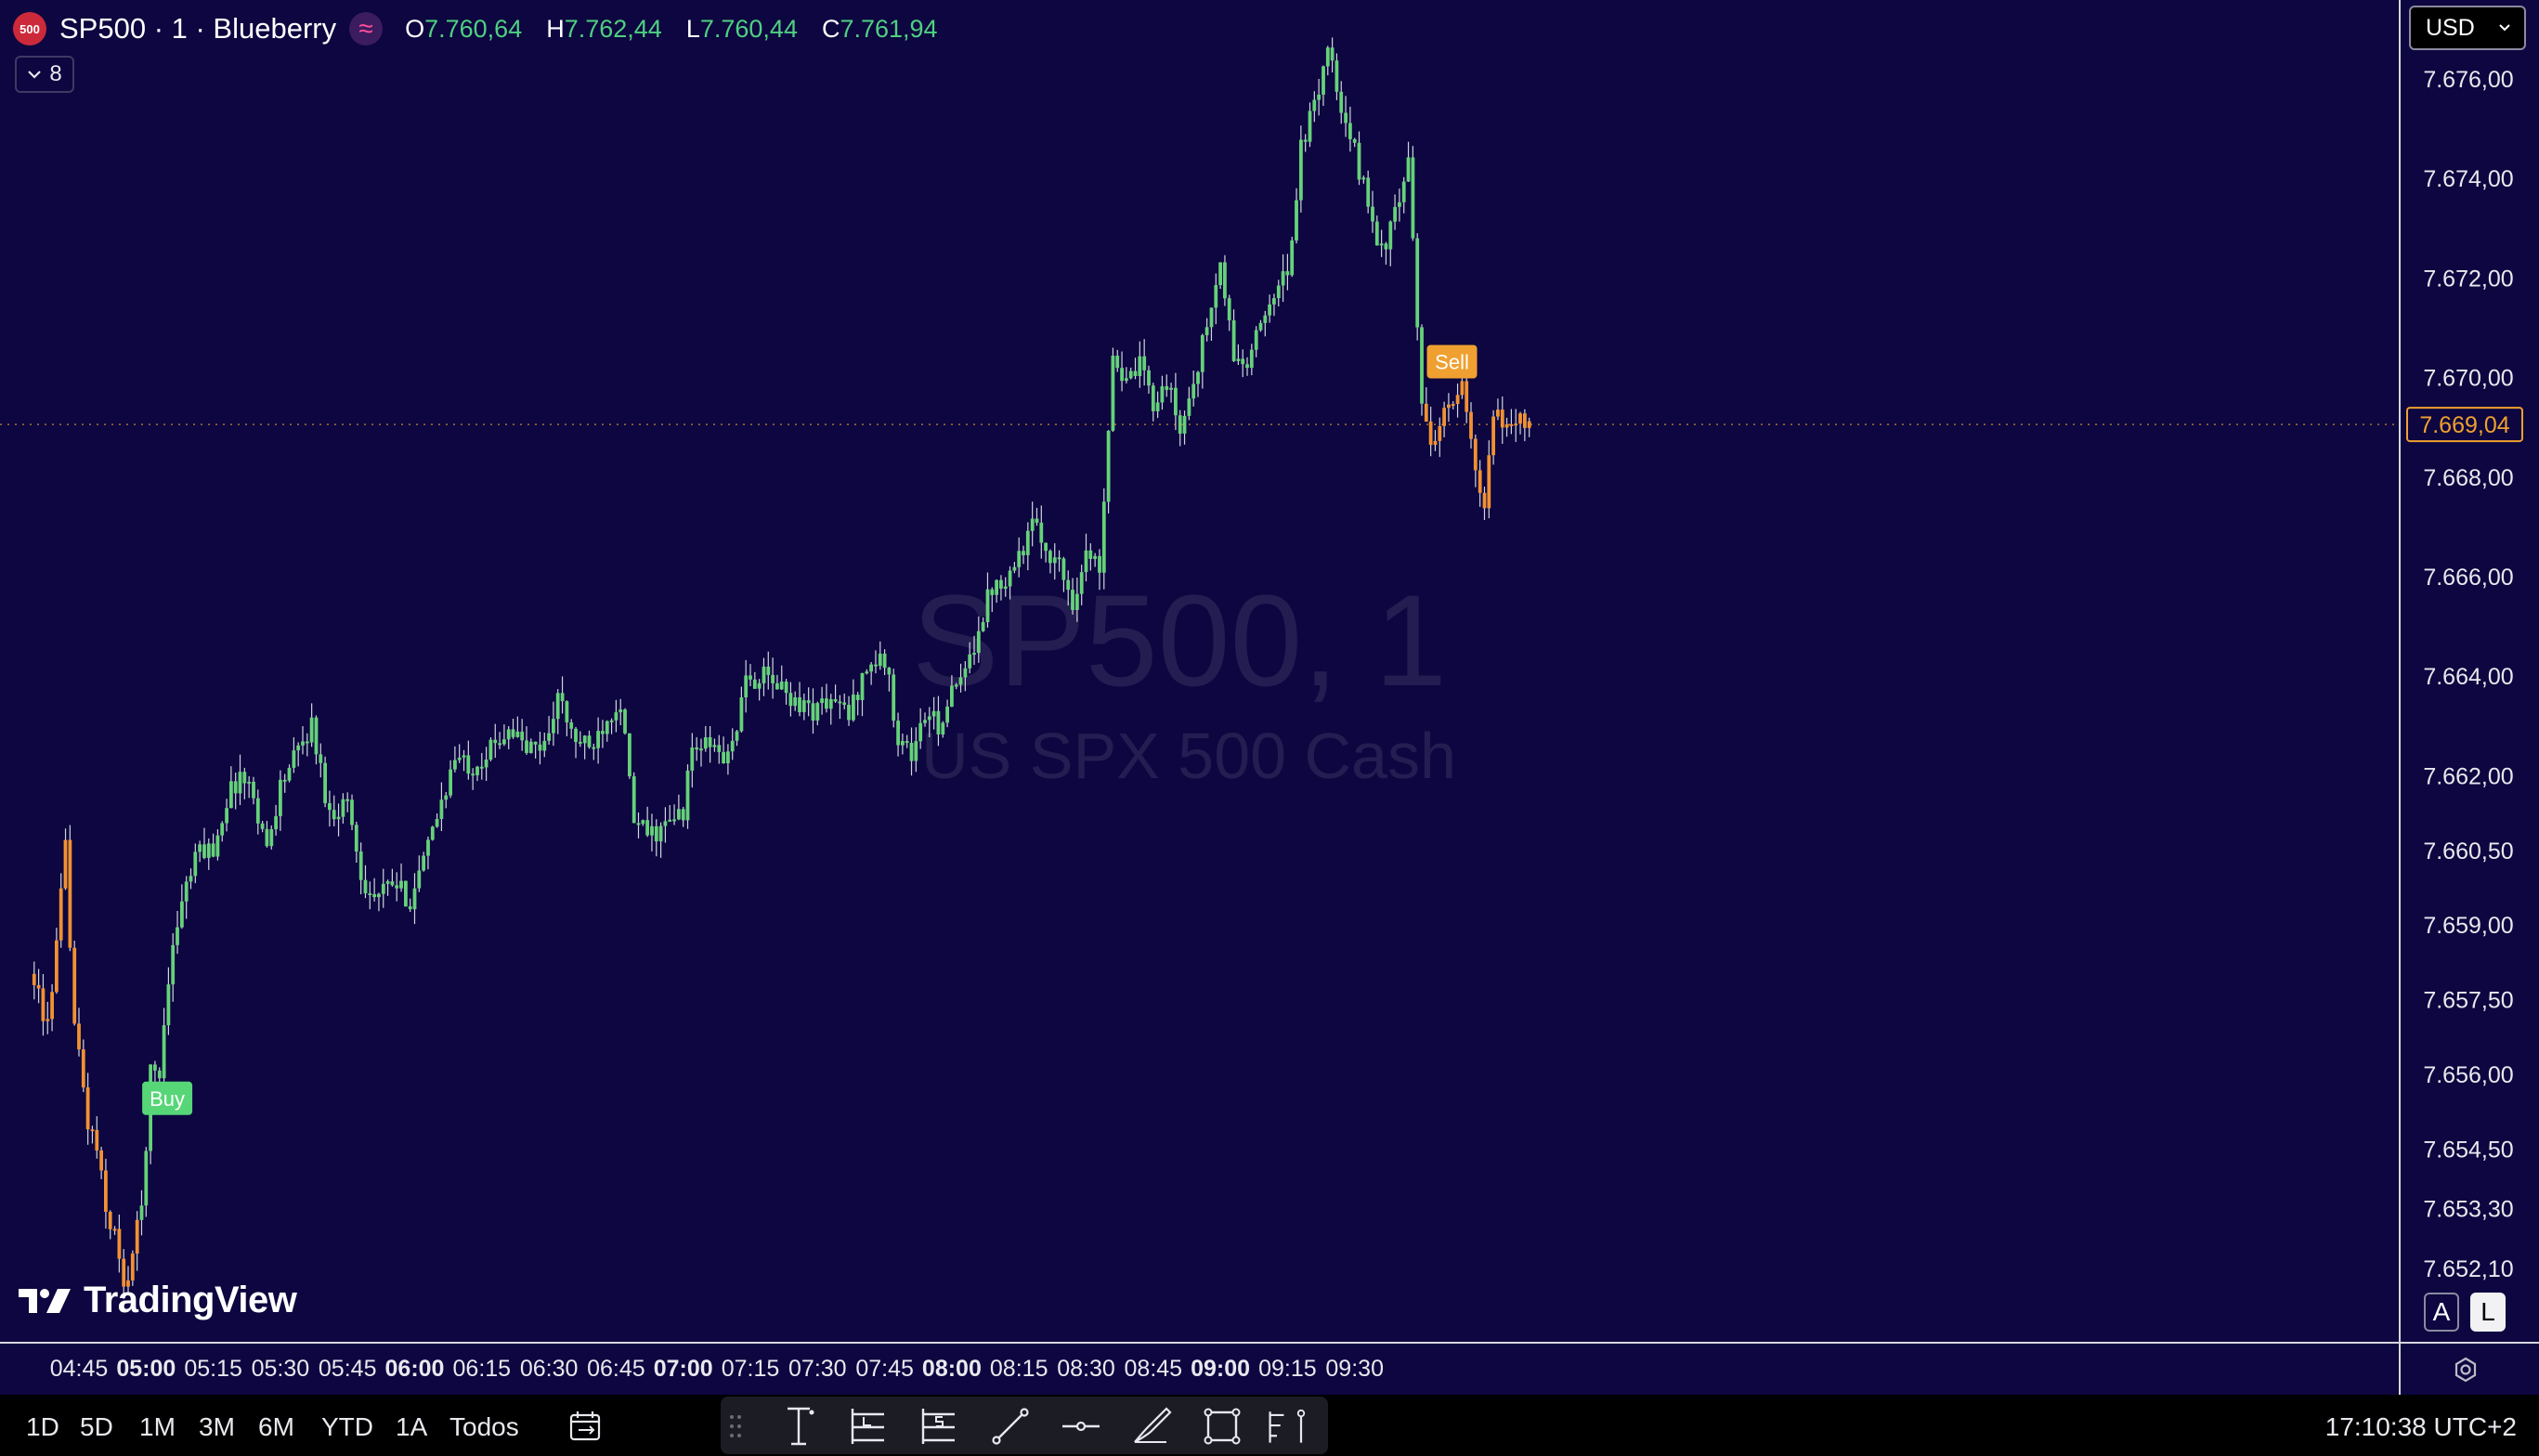 The width and height of the screenshot is (2539, 1456). Describe the element at coordinates (2468, 28) in the screenshot. I see `currency-select: USD` at that location.